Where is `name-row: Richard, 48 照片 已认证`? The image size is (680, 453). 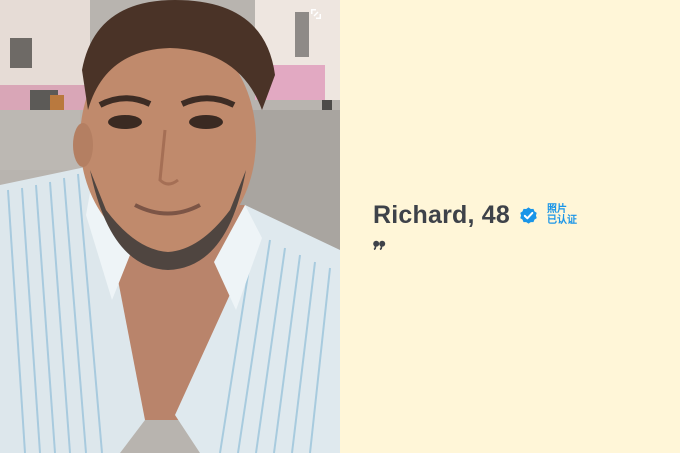 name-row: Richard, 48 照片 已认证 is located at coordinates (518, 215).